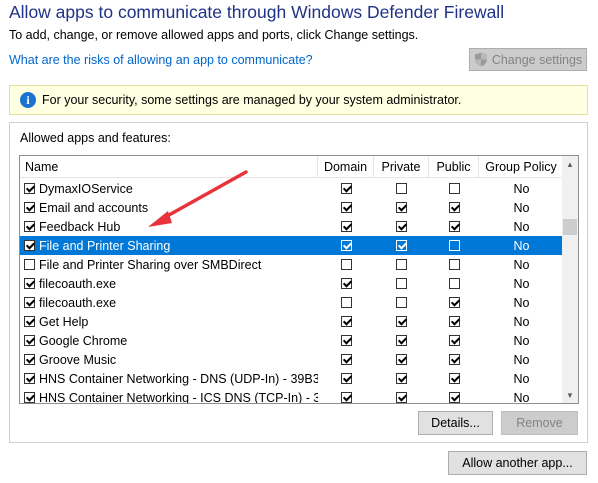  I want to click on table-row: File and Printer Sharing No, so click(292, 245).